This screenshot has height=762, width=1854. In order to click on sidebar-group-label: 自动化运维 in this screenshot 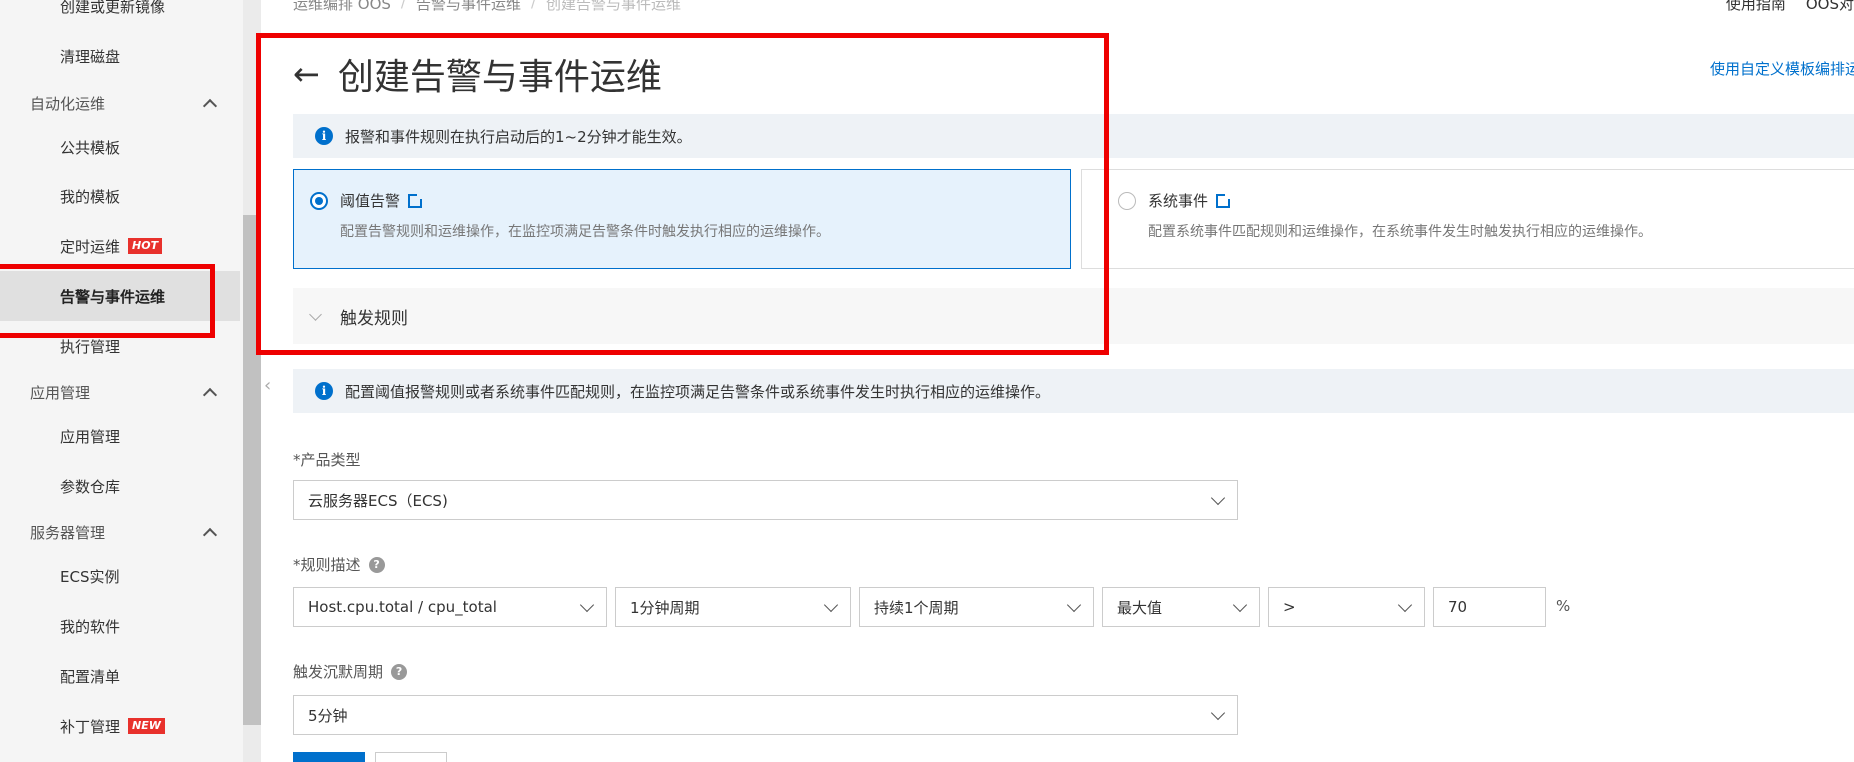, I will do `click(68, 103)`.